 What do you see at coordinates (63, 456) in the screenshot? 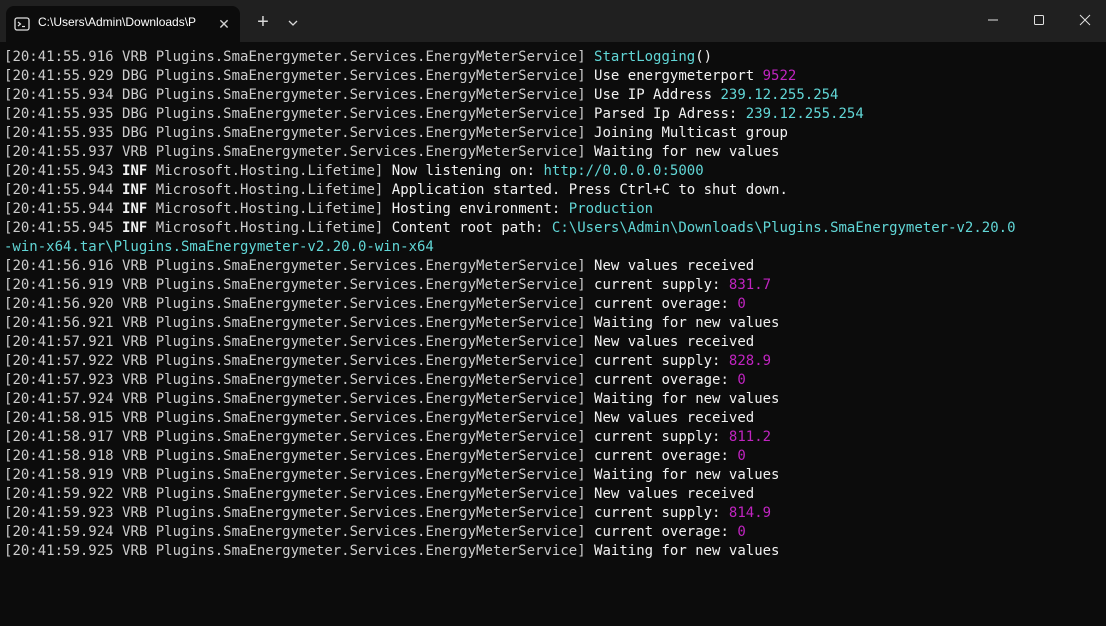
I see `log-timestamp: 20:41:58.918` at bounding box center [63, 456].